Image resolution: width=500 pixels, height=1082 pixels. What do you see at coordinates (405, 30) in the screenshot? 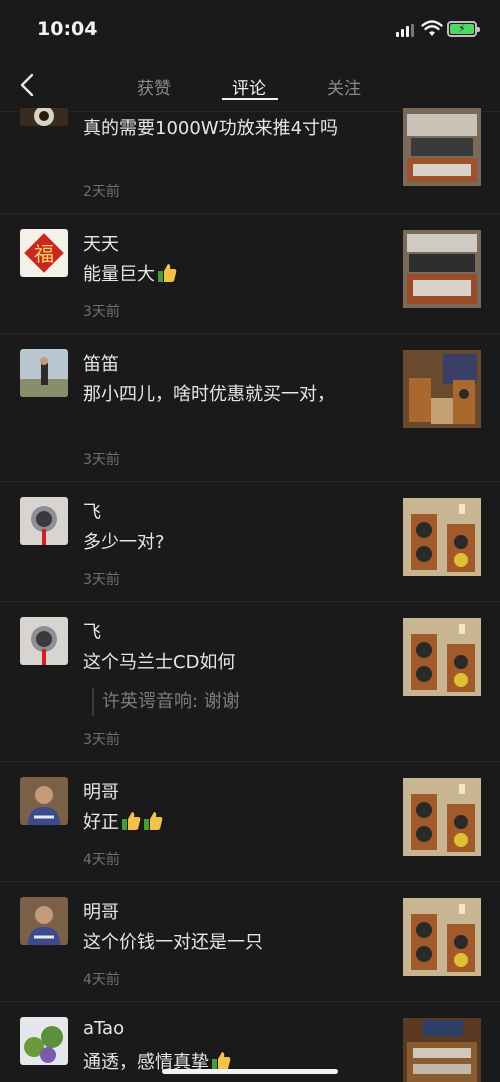
I see `cellular-signal-icon` at bounding box center [405, 30].